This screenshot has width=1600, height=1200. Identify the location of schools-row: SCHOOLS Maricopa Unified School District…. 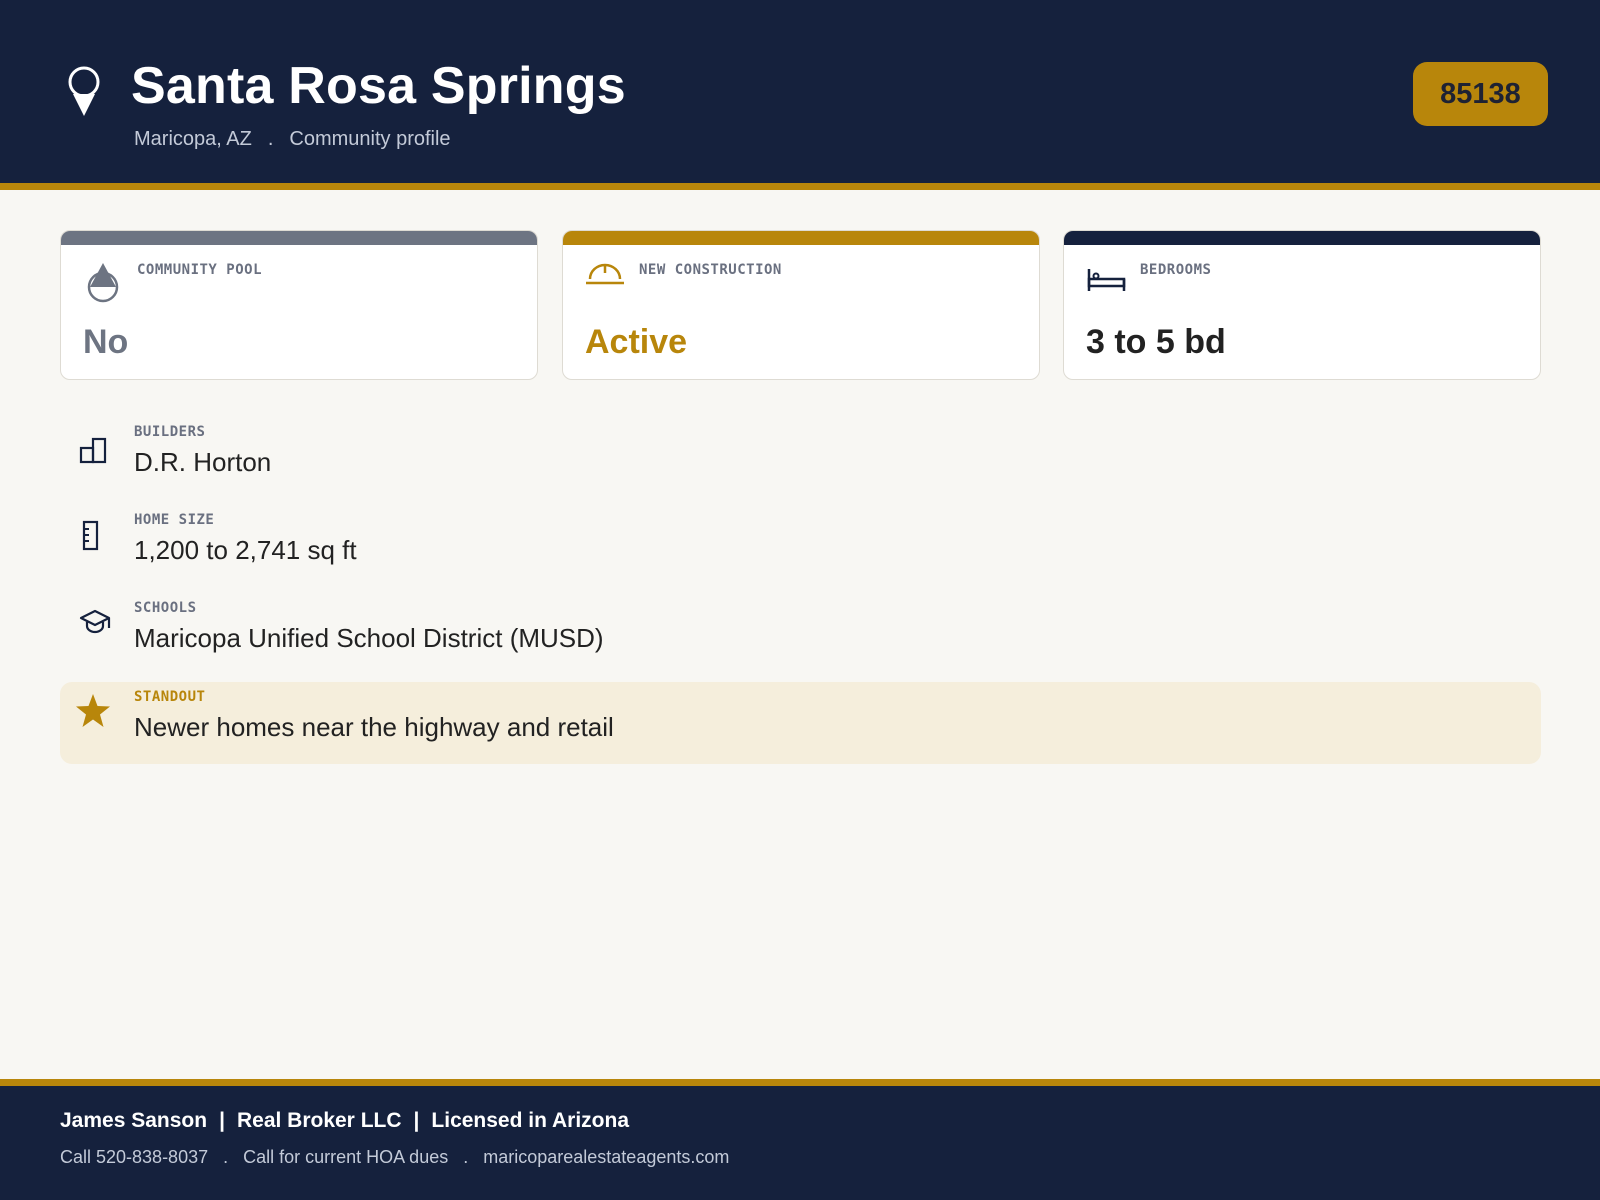
(800, 640).